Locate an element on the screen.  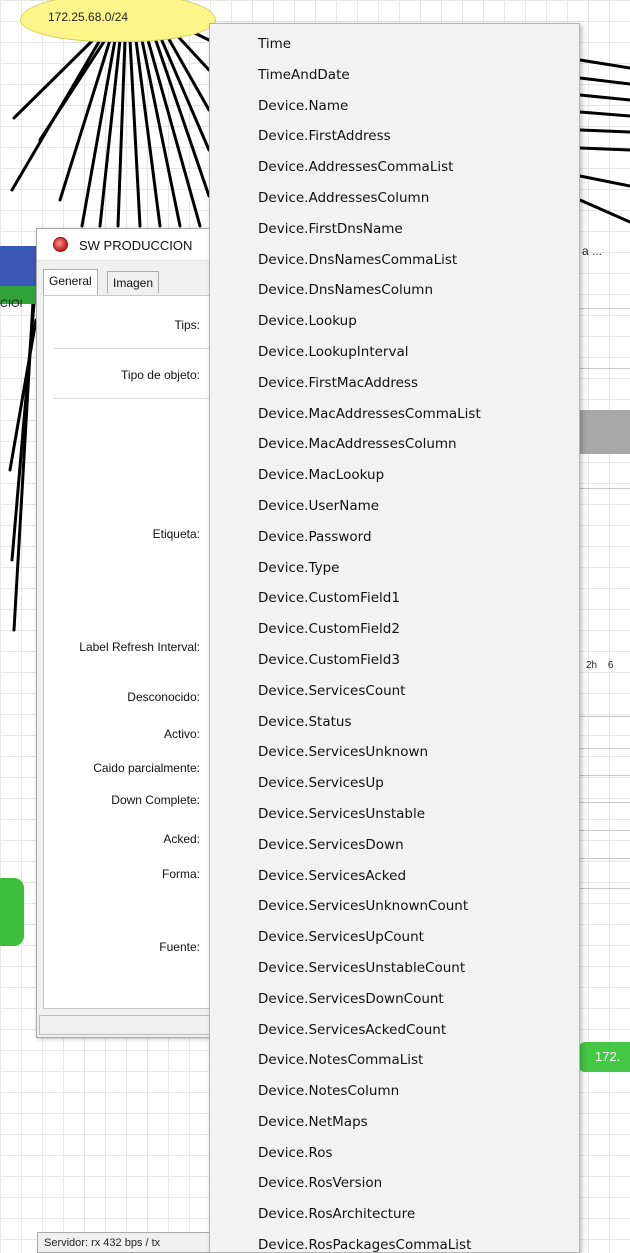
object-type-label: Tipo de objeto: is located at coordinates (160, 375).